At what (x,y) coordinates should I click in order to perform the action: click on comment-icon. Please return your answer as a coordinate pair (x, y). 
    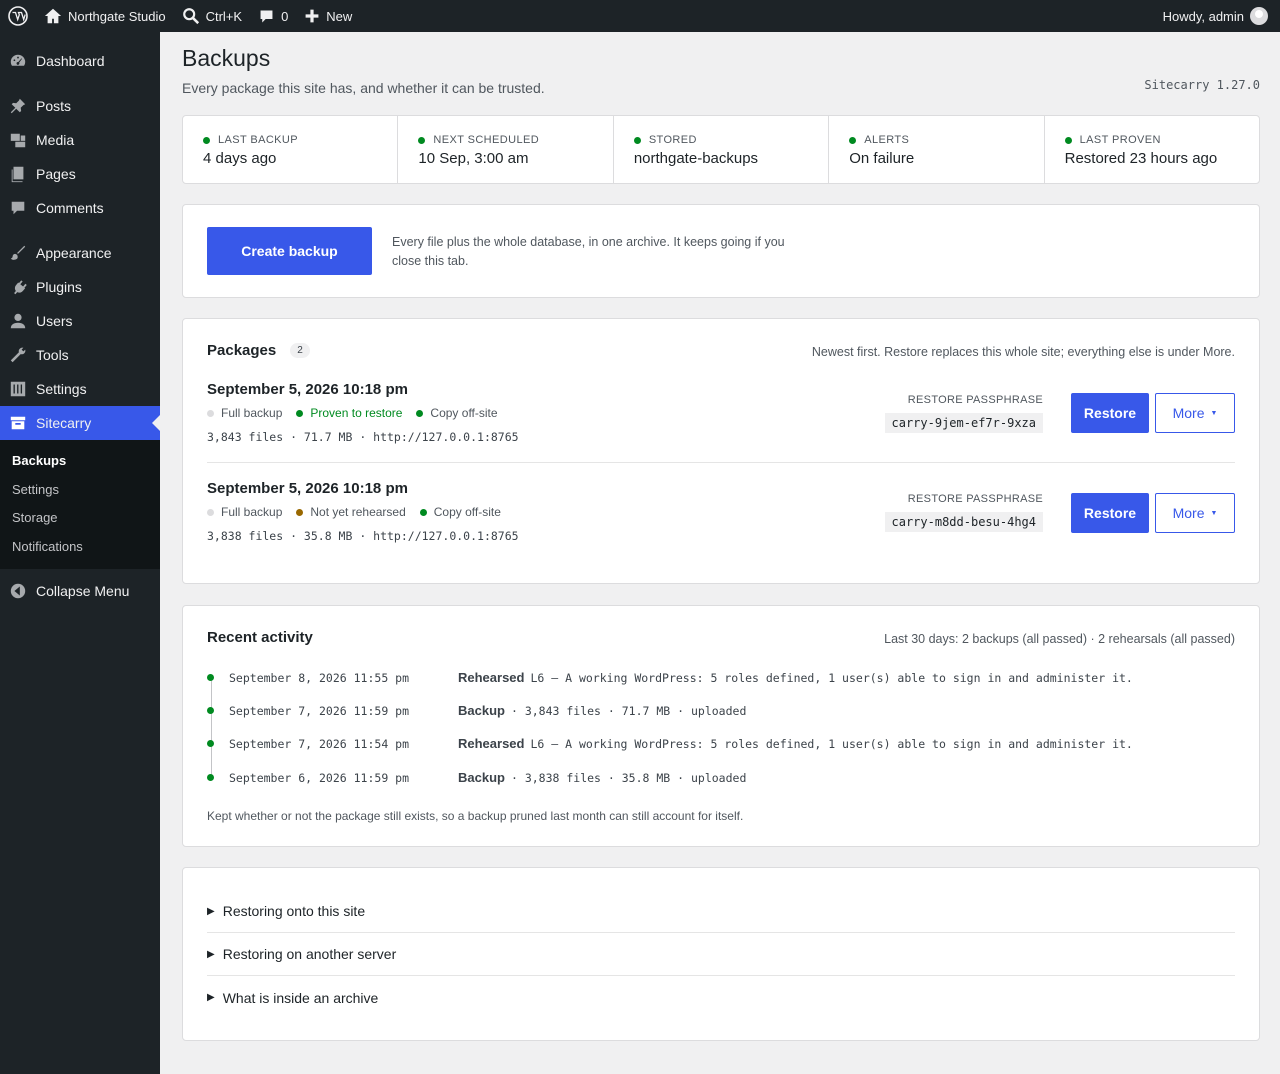
    Looking at the image, I should click on (18, 208).